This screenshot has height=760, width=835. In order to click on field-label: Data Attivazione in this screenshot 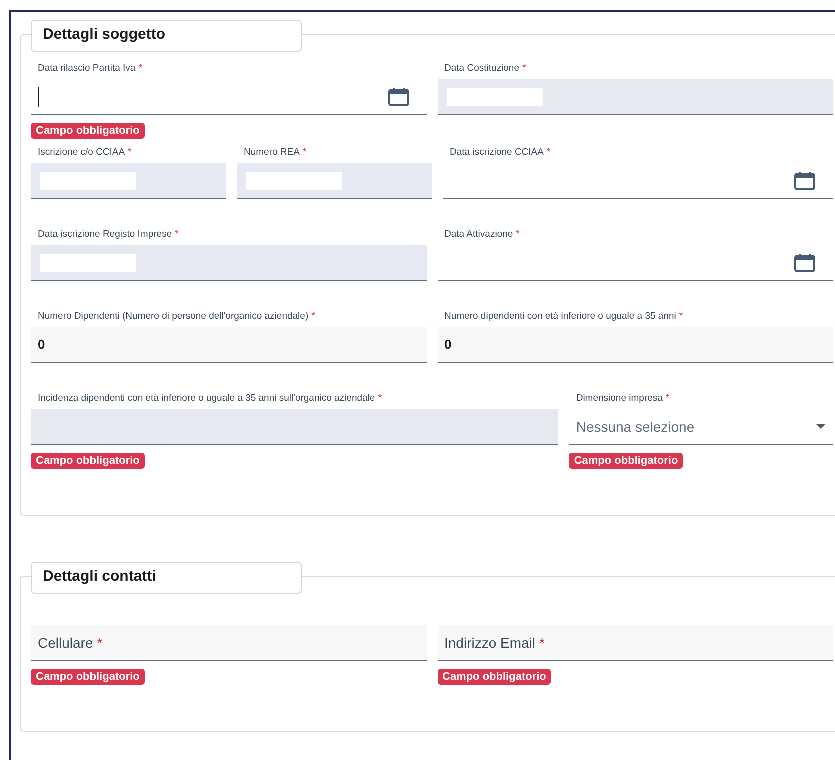, I will do `click(479, 234)`.